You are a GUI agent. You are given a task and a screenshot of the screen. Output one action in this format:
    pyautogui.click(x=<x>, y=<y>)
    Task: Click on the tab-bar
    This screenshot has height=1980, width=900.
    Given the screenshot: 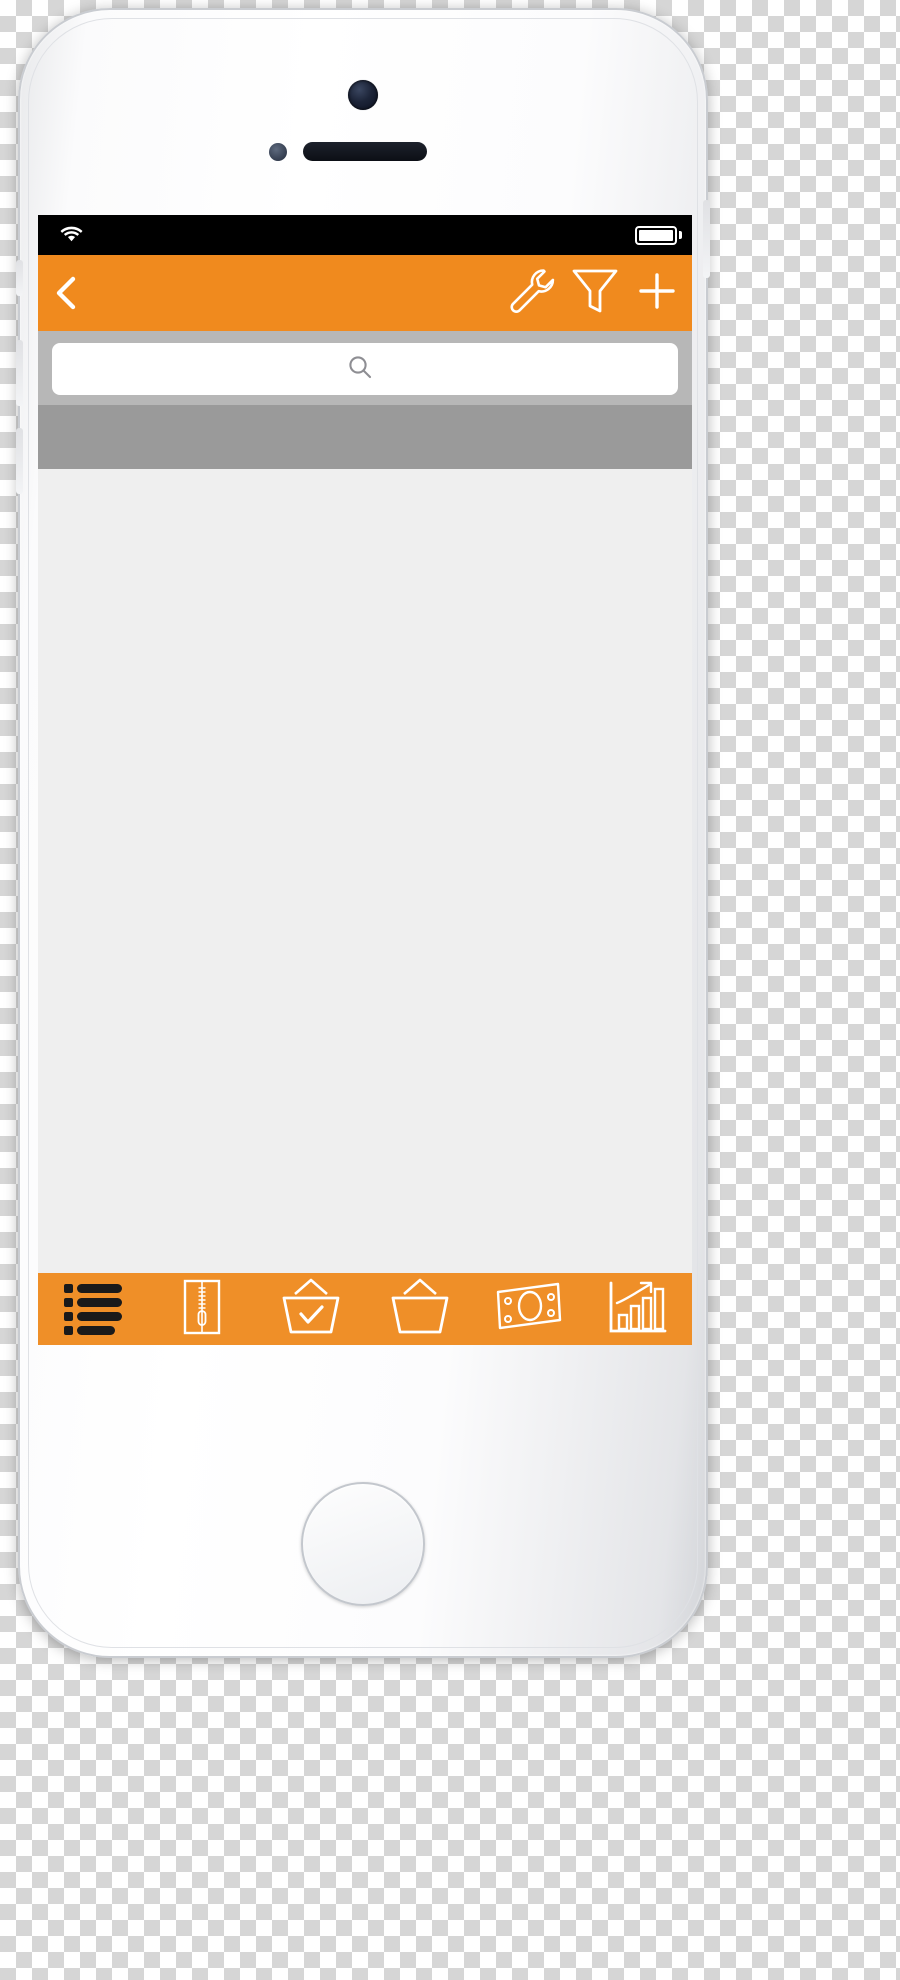 What is the action you would take?
    pyautogui.click(x=365, y=1309)
    